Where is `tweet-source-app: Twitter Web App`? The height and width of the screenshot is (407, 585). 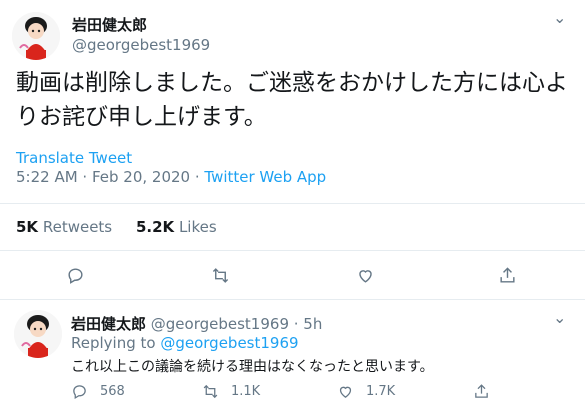
tweet-source-app: Twitter Web App is located at coordinates (265, 177).